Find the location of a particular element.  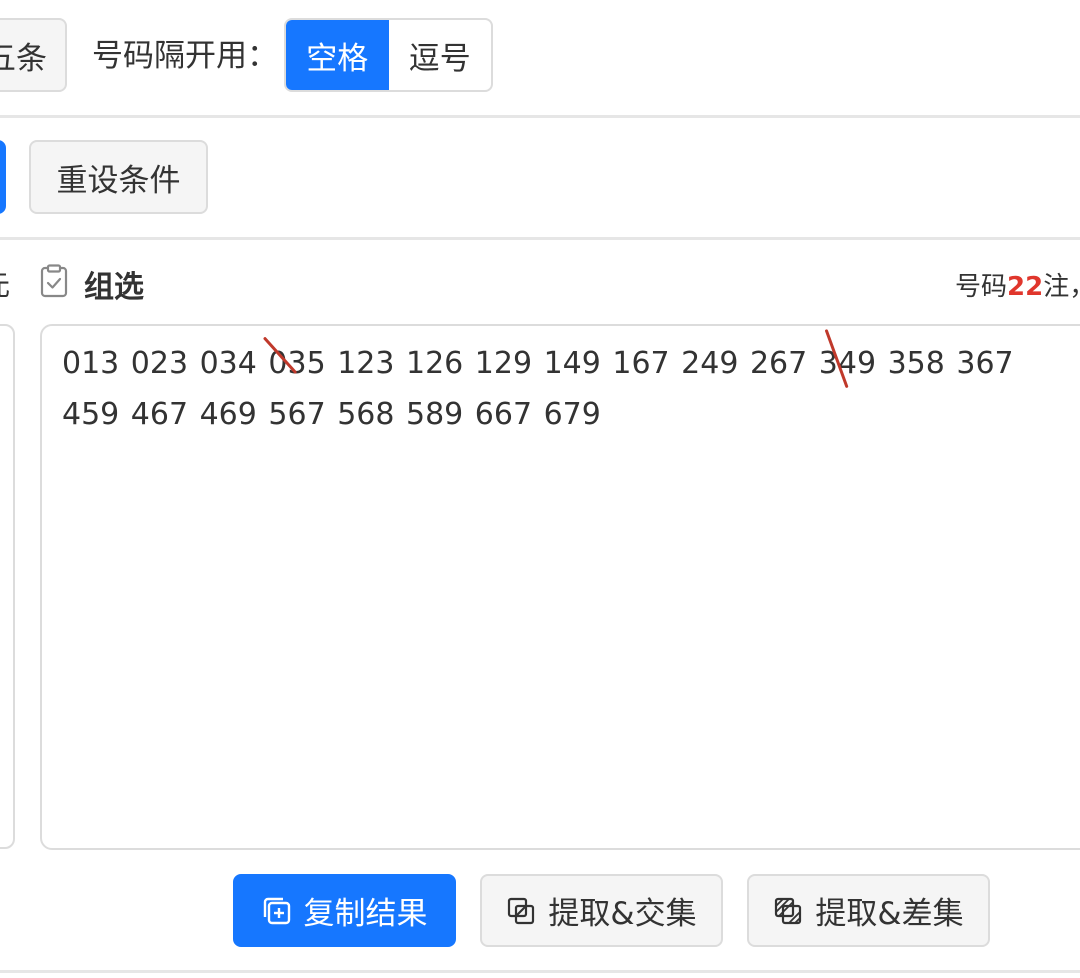

extract-difference-button: 提取&差集 is located at coordinates (868, 910).